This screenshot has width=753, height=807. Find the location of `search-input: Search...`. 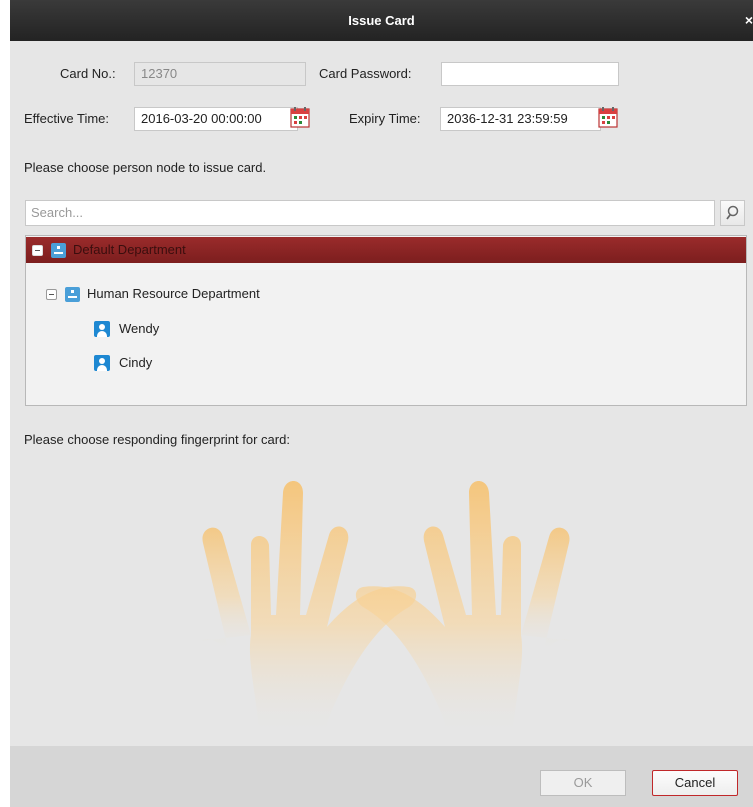

search-input: Search... is located at coordinates (370, 213).